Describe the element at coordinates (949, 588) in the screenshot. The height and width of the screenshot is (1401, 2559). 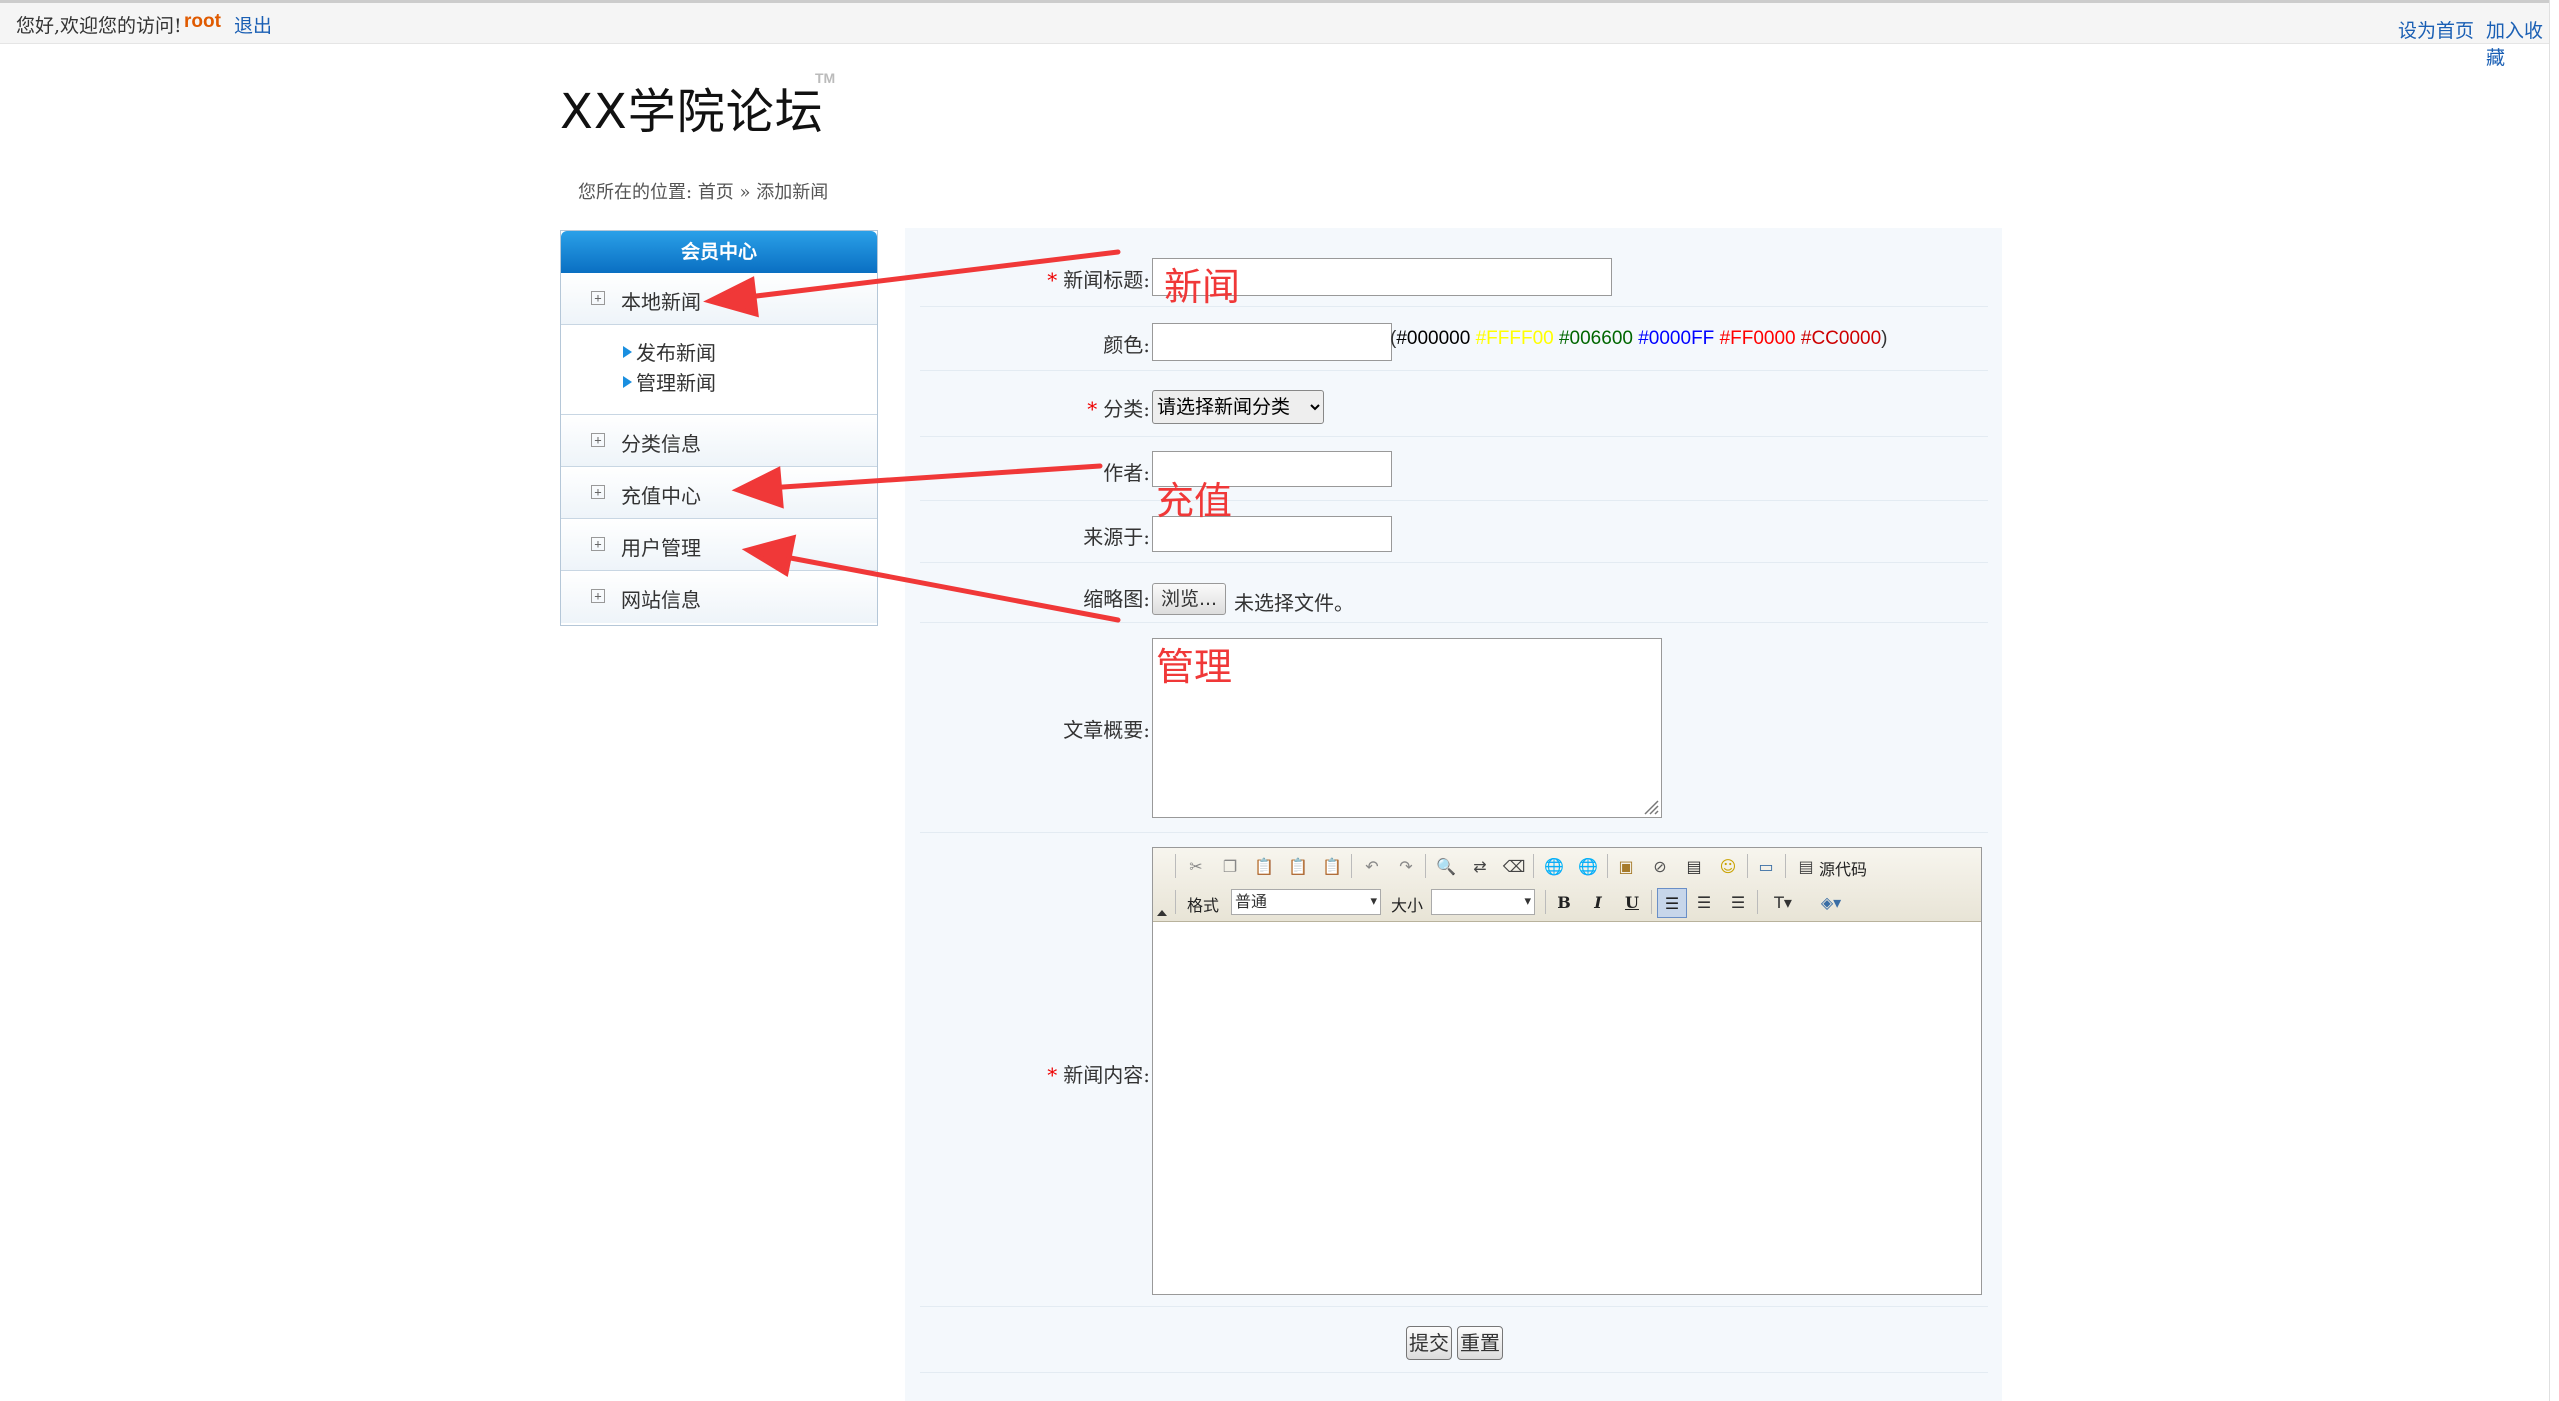
I see `arrow-to-user-management` at that location.